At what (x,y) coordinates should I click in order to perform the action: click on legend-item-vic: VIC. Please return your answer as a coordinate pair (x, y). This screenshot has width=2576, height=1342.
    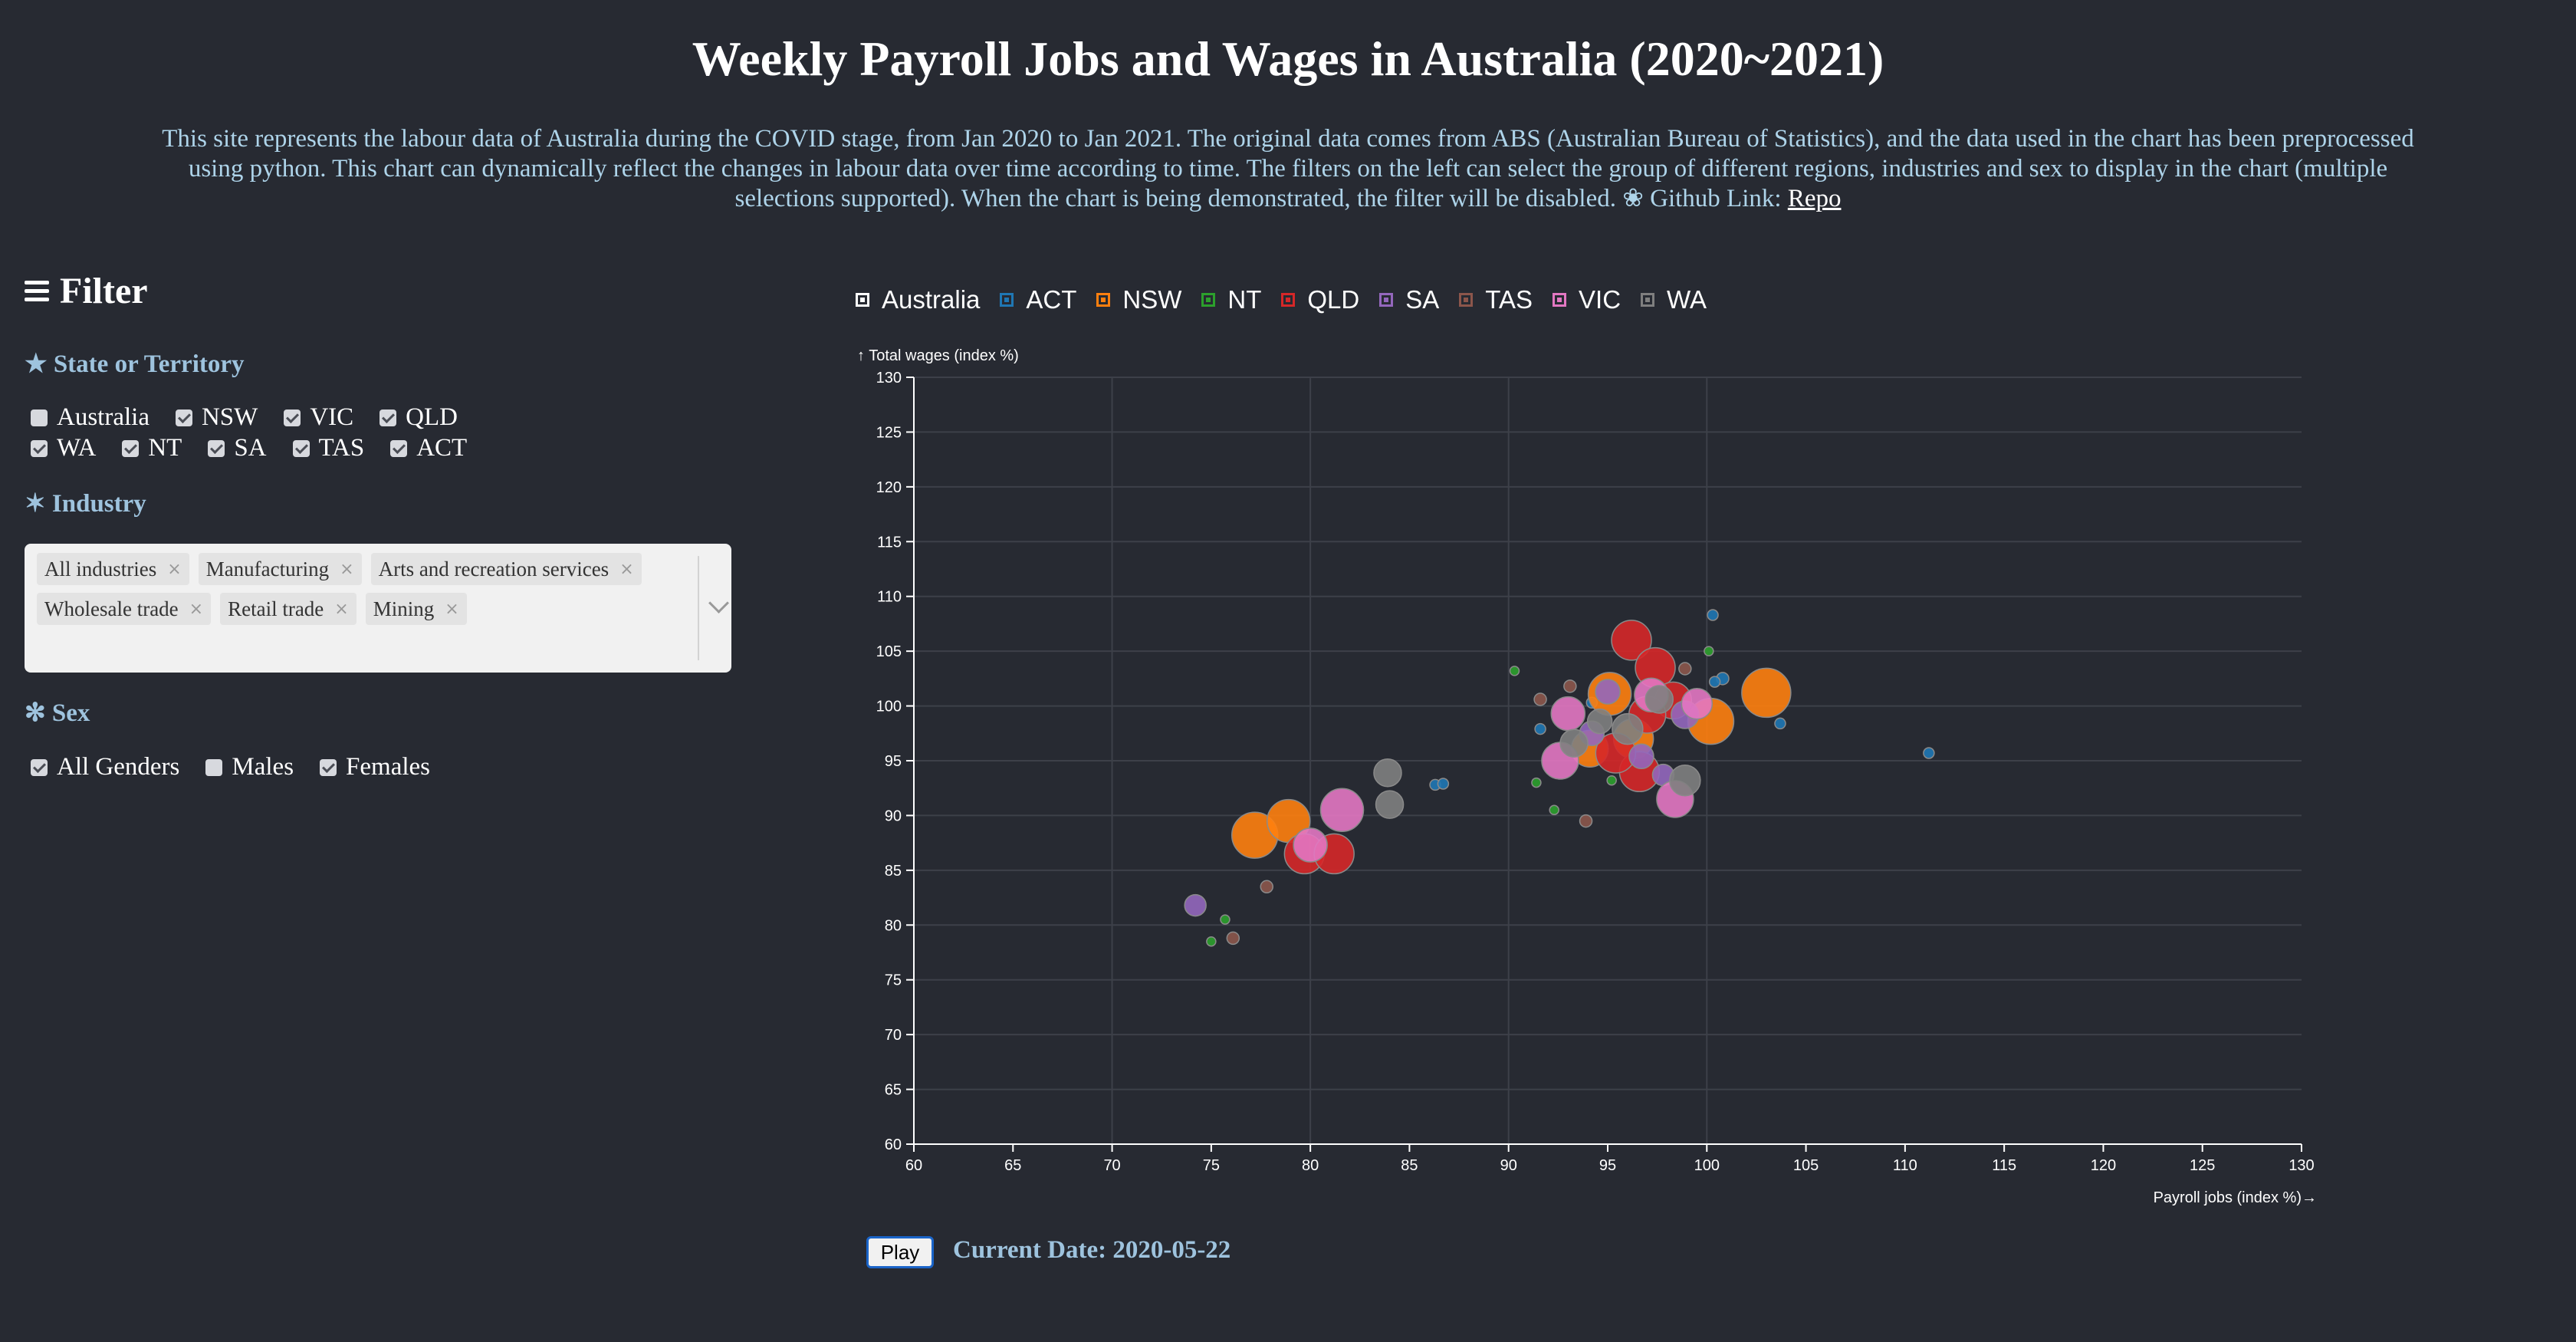
    Looking at the image, I should click on (1586, 299).